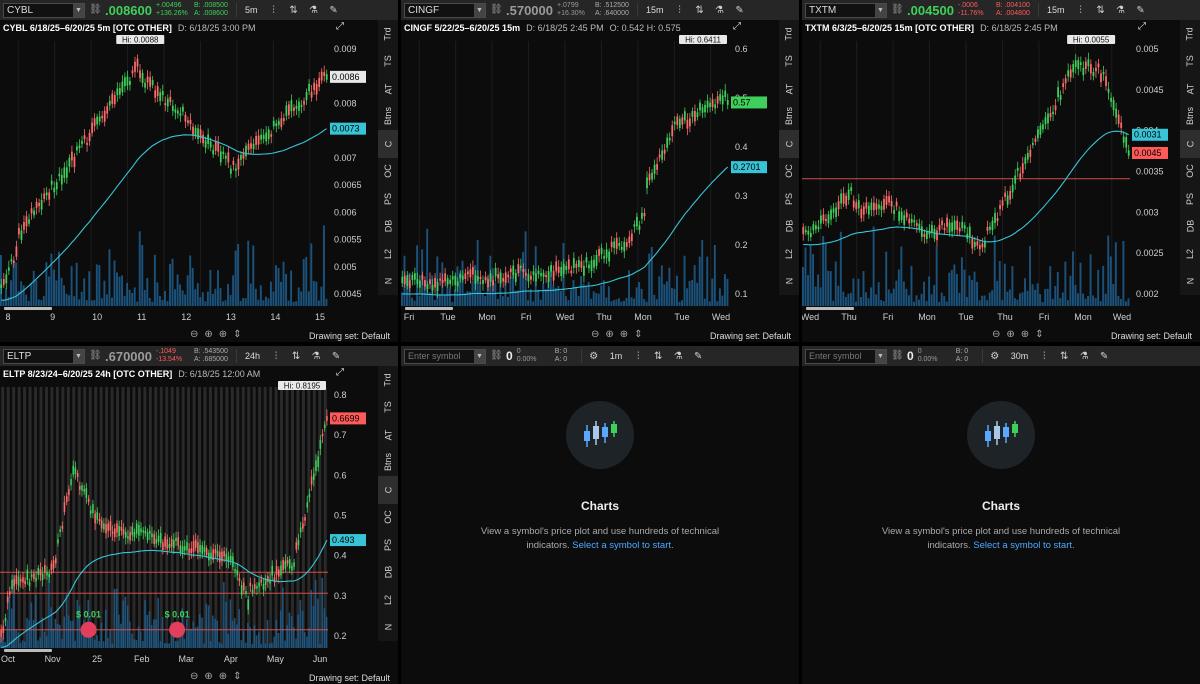 This screenshot has height=684, width=1200. Describe the element at coordinates (1056, 10) in the screenshot. I see `timeframe-button: 15m` at that location.